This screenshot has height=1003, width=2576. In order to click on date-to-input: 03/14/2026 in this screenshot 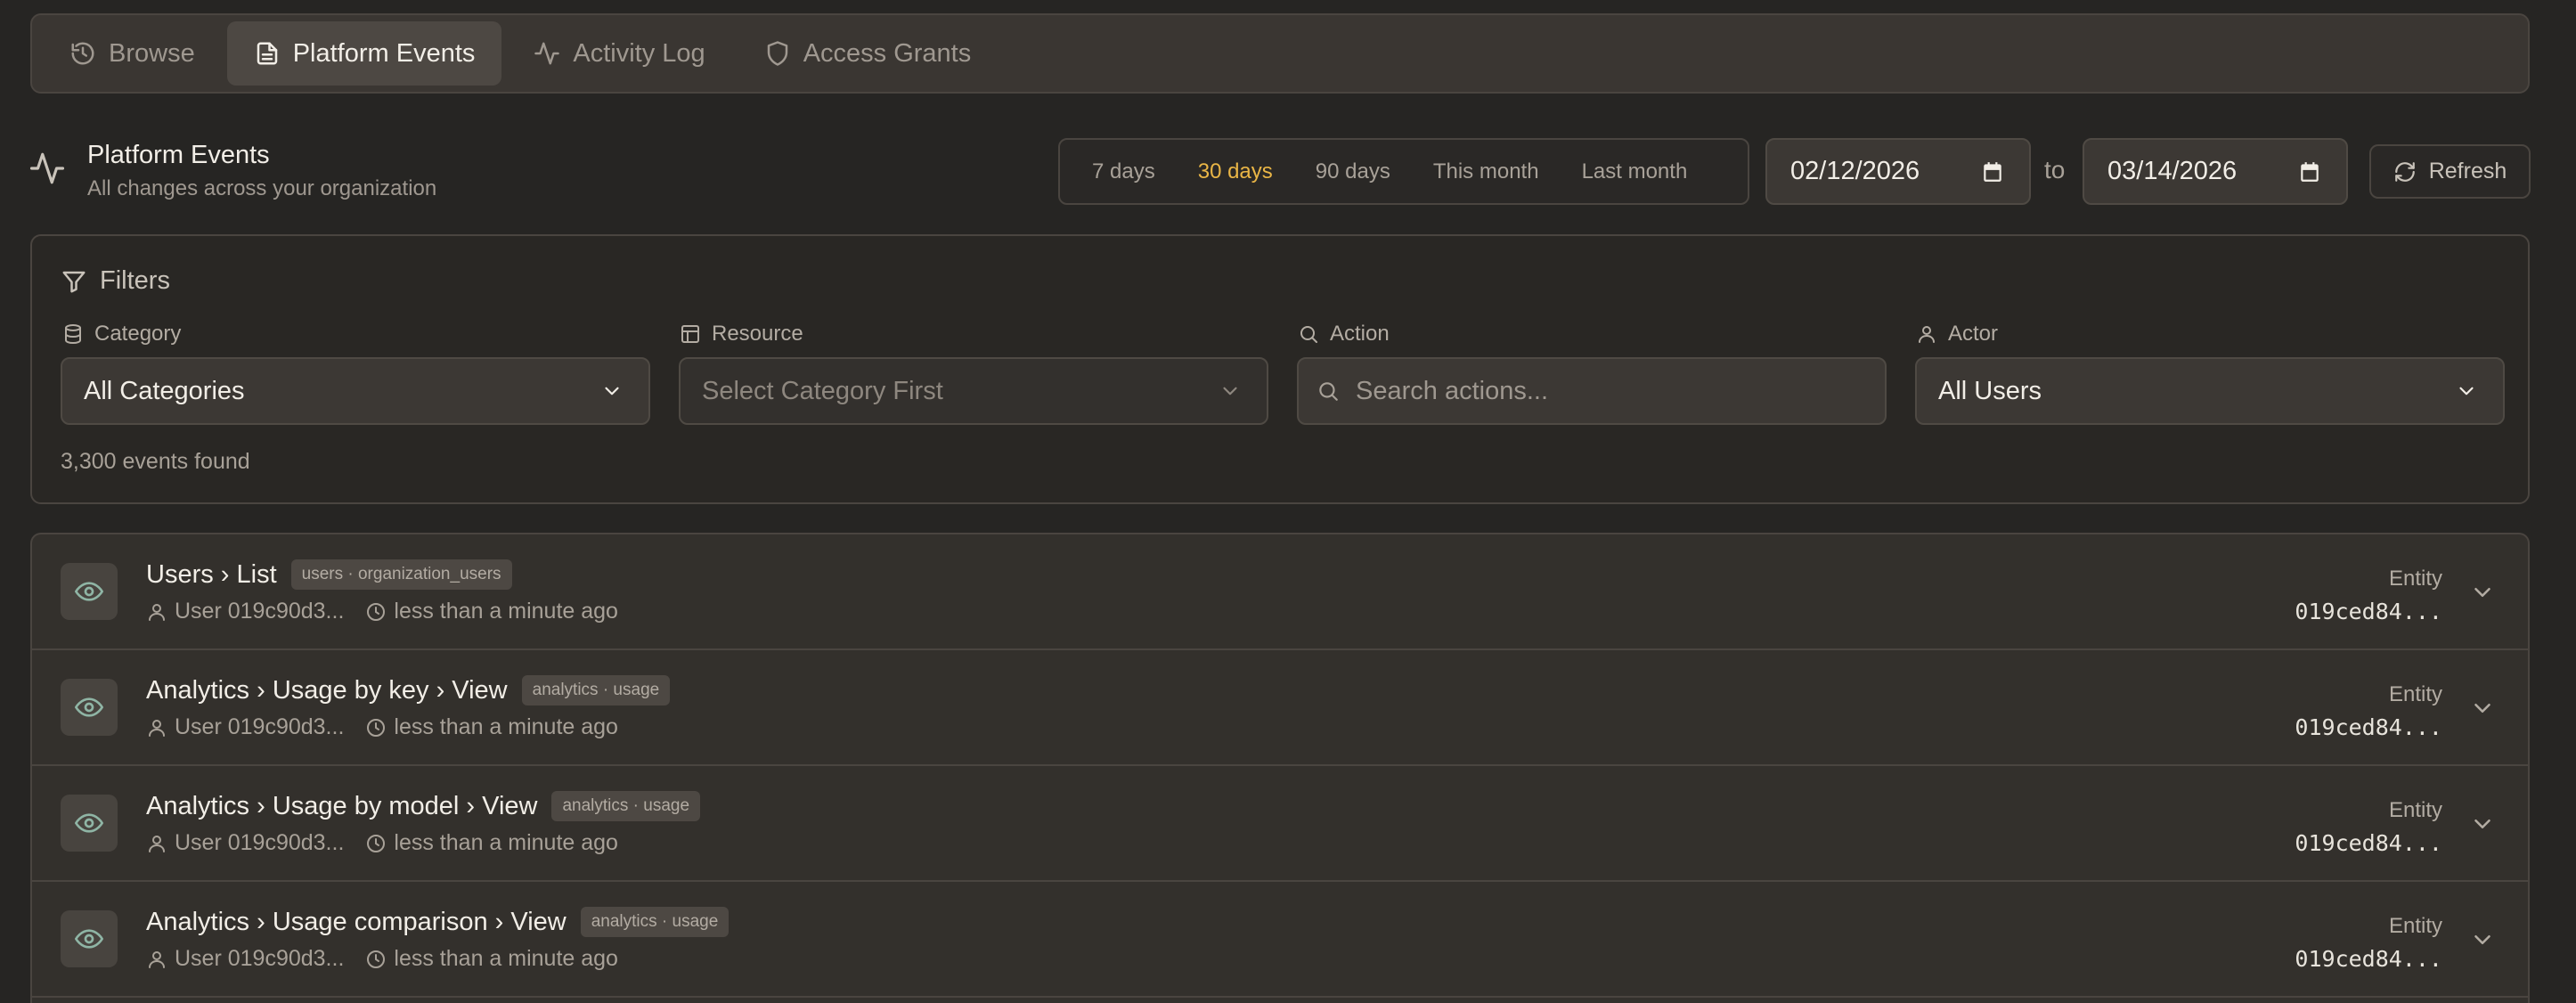, I will do `click(2215, 171)`.